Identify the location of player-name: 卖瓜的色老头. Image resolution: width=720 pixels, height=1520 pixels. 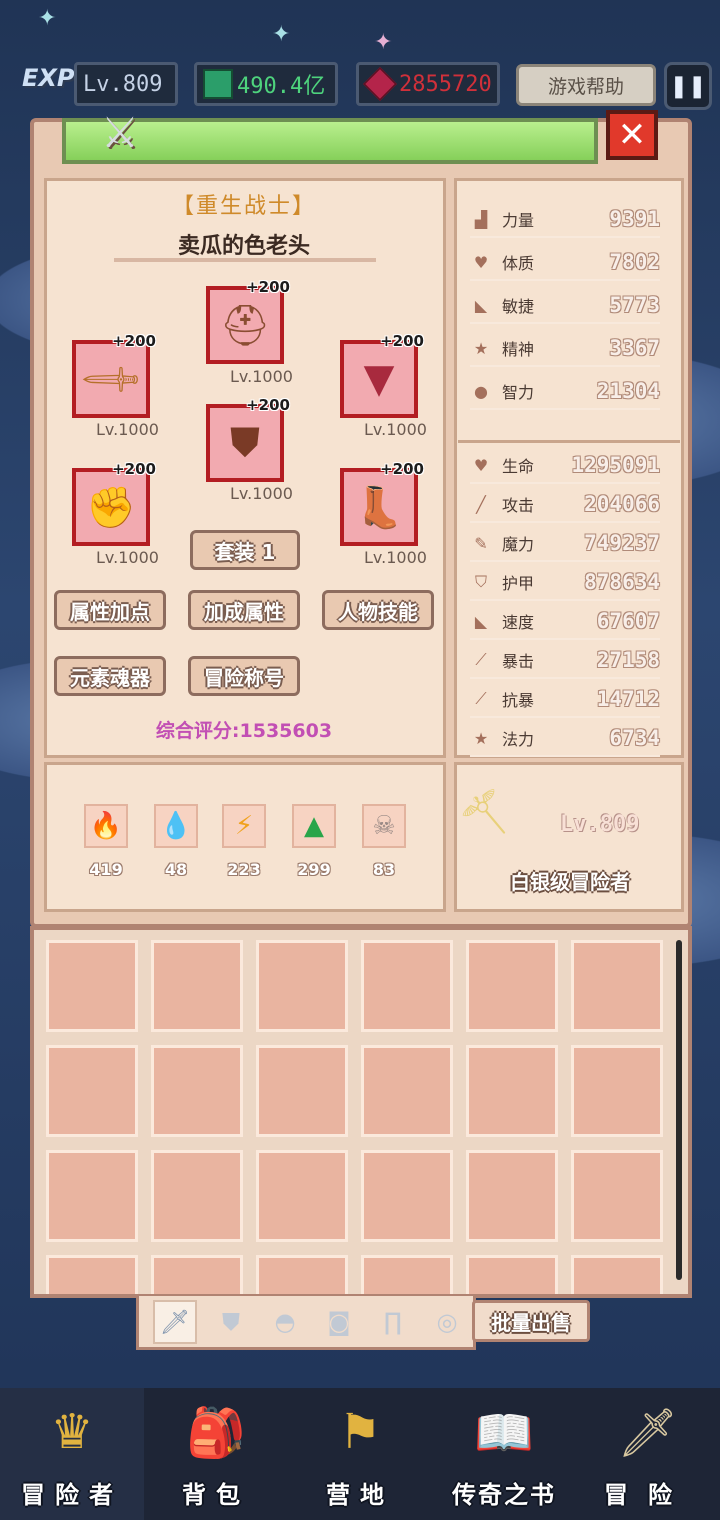
(243, 246).